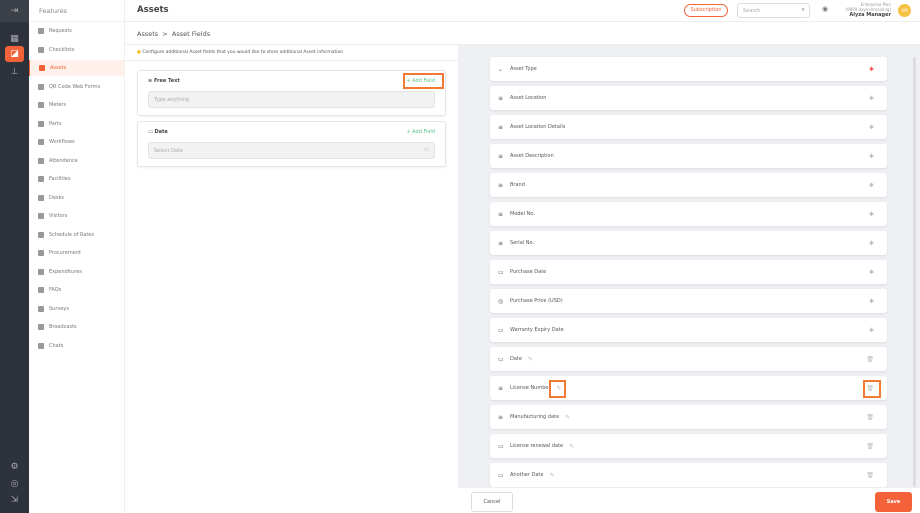 This screenshot has height=513, width=920. I want to click on field-row: ▭ License renewal date ✎ 🗑, so click(688, 446).